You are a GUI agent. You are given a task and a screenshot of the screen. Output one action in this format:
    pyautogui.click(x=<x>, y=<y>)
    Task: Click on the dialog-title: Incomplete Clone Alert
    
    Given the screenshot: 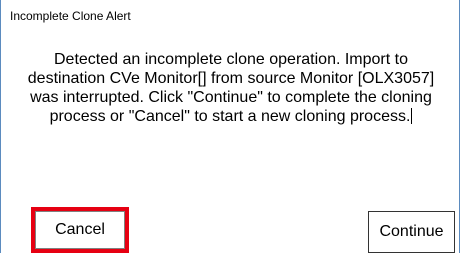 What is the action you would take?
    pyautogui.click(x=70, y=16)
    